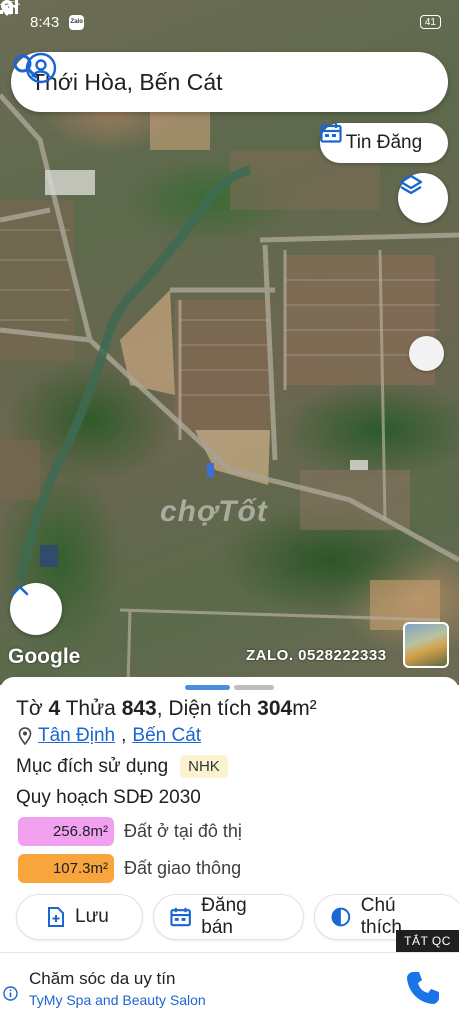 The width and height of the screenshot is (459, 1024). I want to click on area-row-residential: 256.8m² Đất ở tại đô thị, so click(130, 831).